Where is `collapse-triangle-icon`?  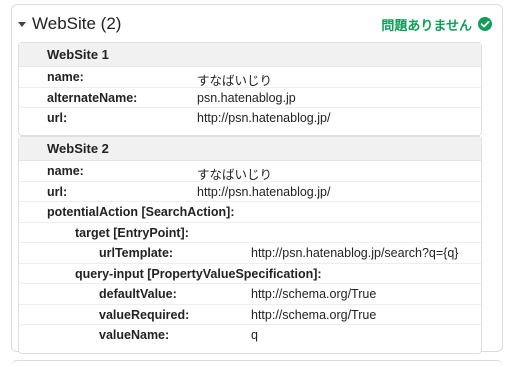
collapse-triangle-icon is located at coordinates (22, 24).